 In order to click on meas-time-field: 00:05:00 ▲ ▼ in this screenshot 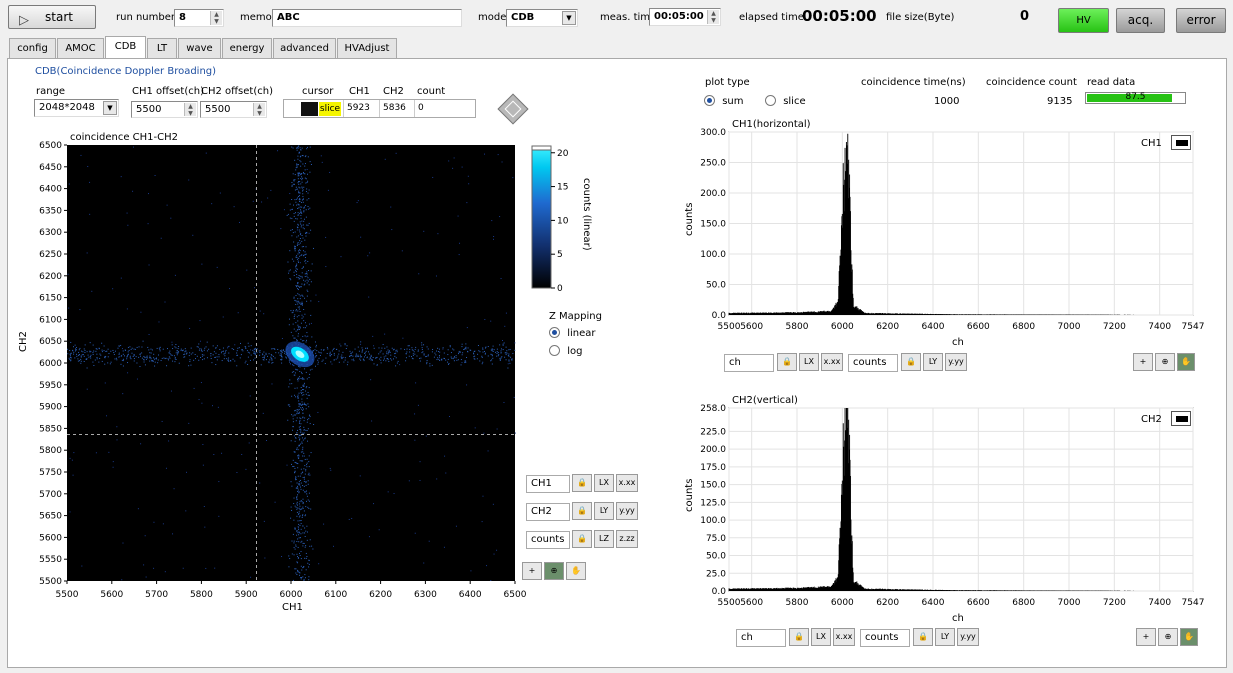, I will do `click(685, 17)`.